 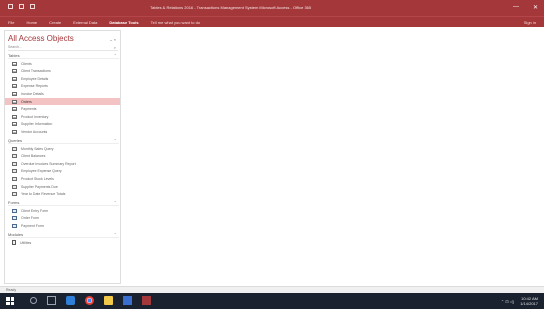 I want to click on windows-logo-icon, so click(x=8, y=299).